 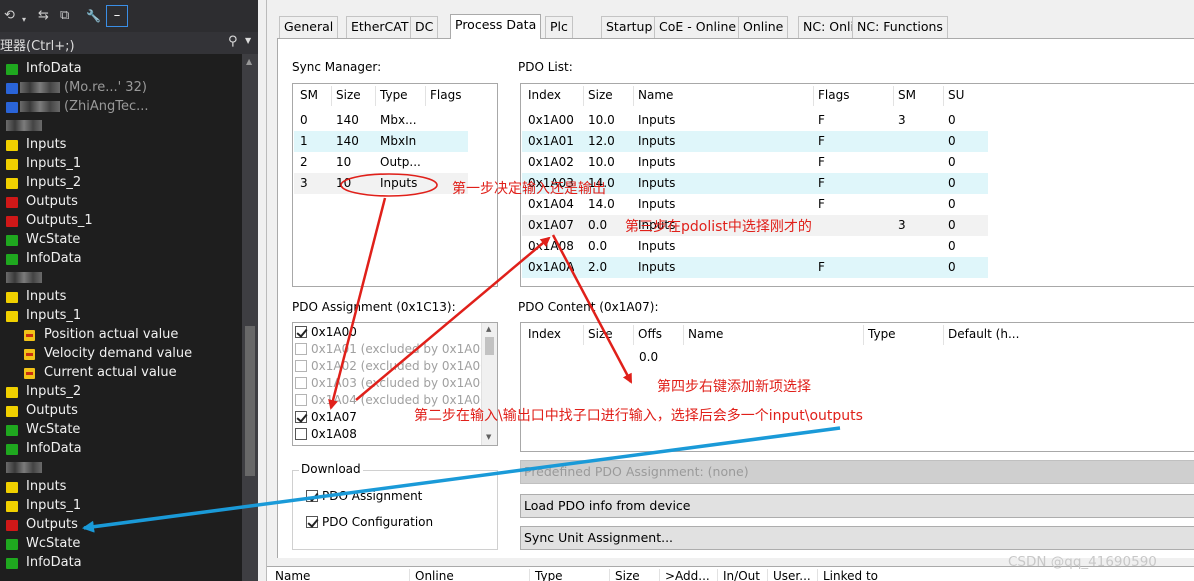 I want to click on table-row: 0x1A02 10.0 Inputs F 0, so click(x=755, y=162).